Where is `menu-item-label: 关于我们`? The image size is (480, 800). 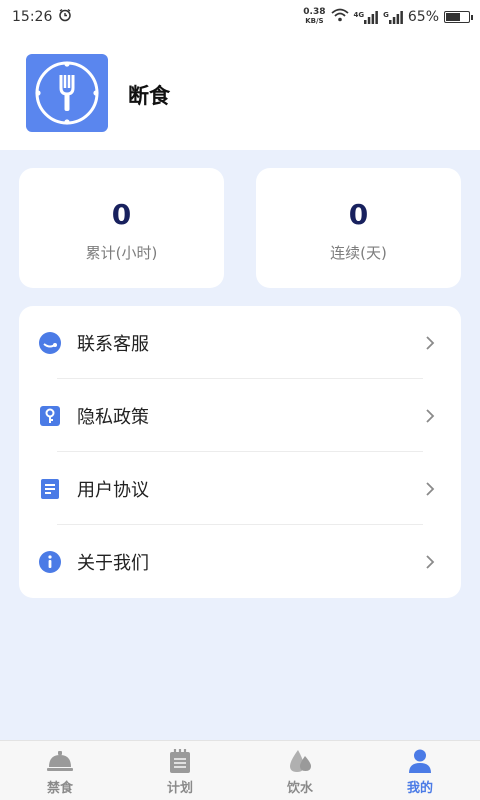
menu-item-label: 关于我们 is located at coordinates (113, 563).